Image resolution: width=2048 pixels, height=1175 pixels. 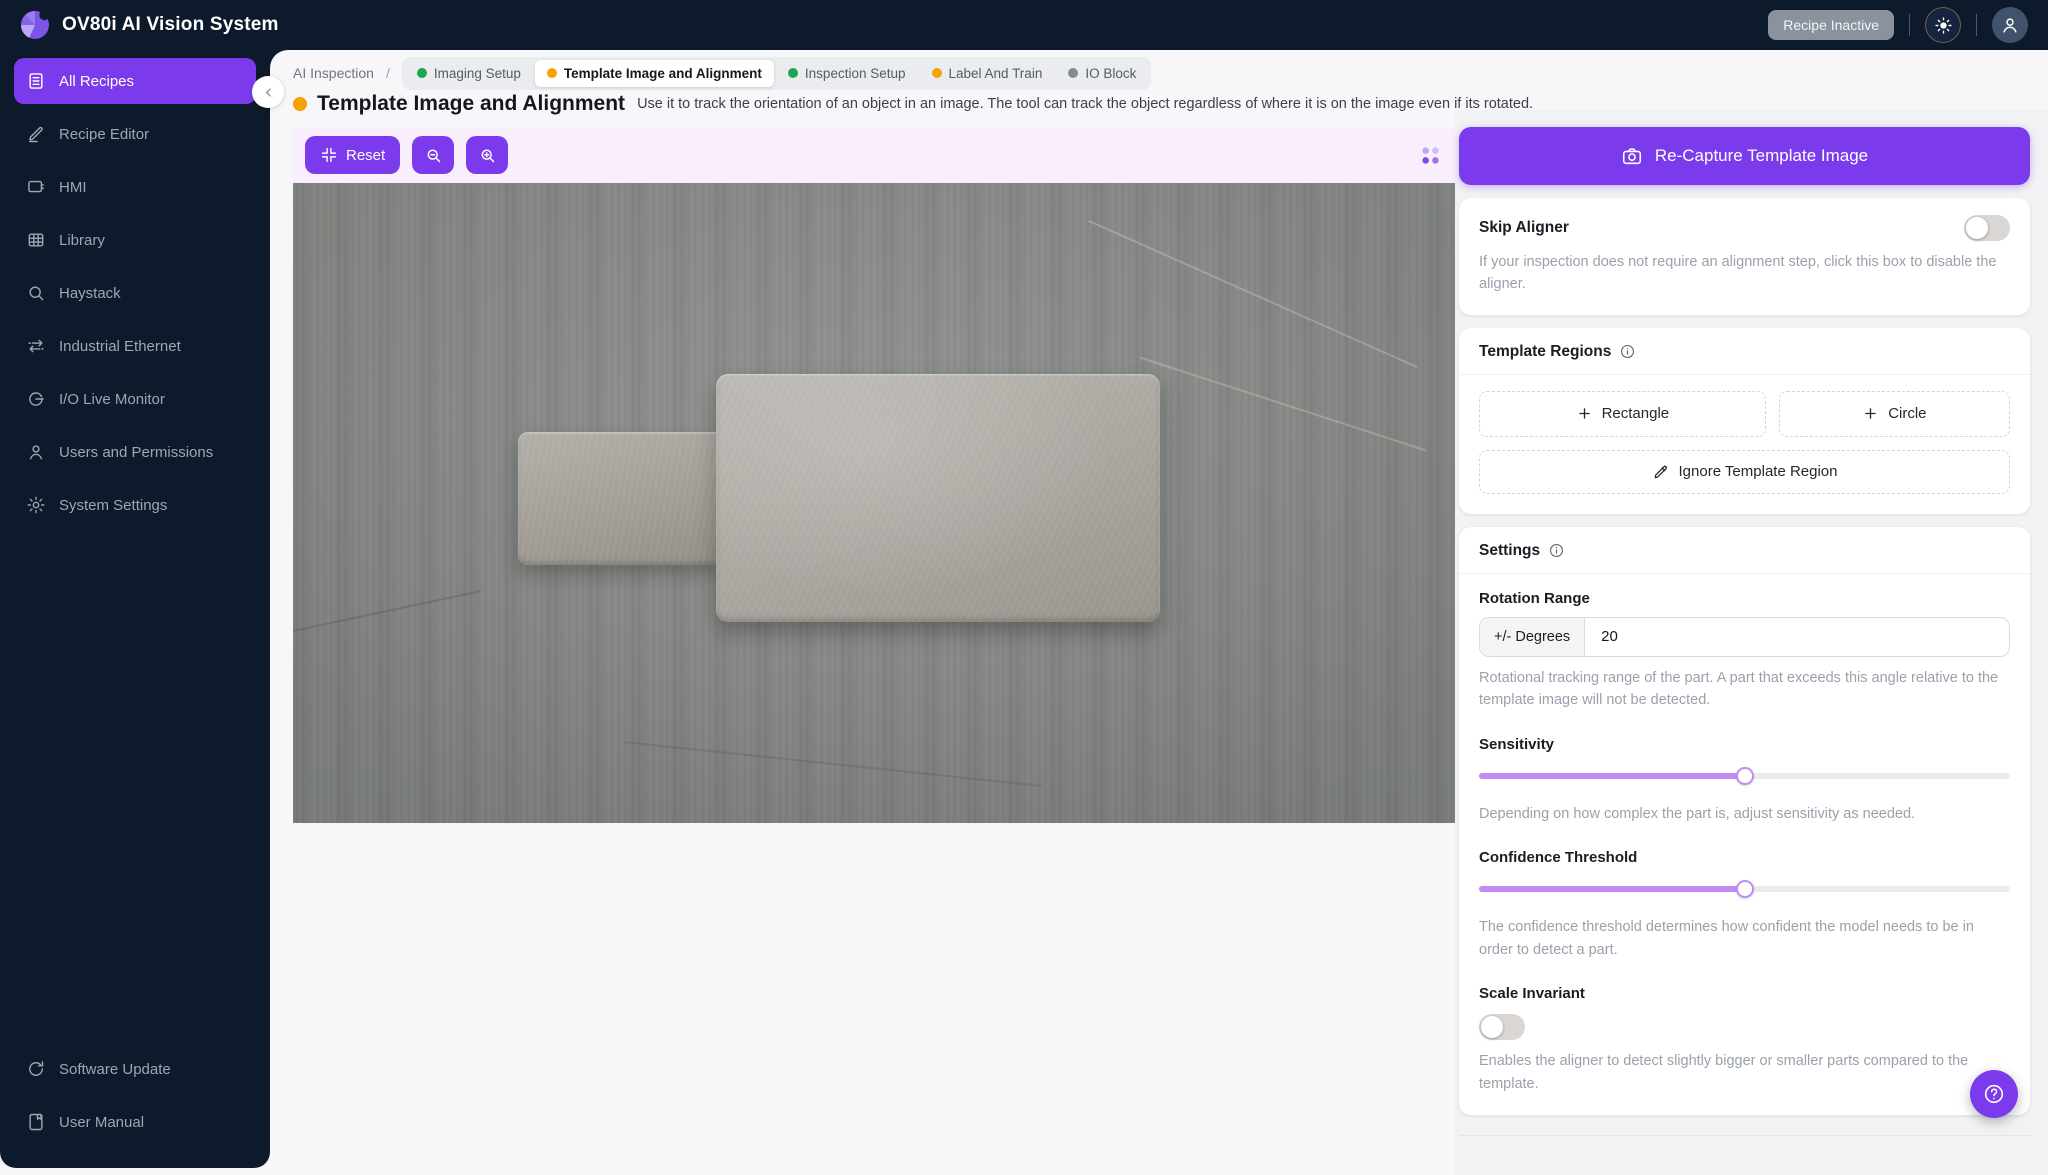 I want to click on recapture-template-image-button: Re-Capture Template Image, so click(x=1744, y=156).